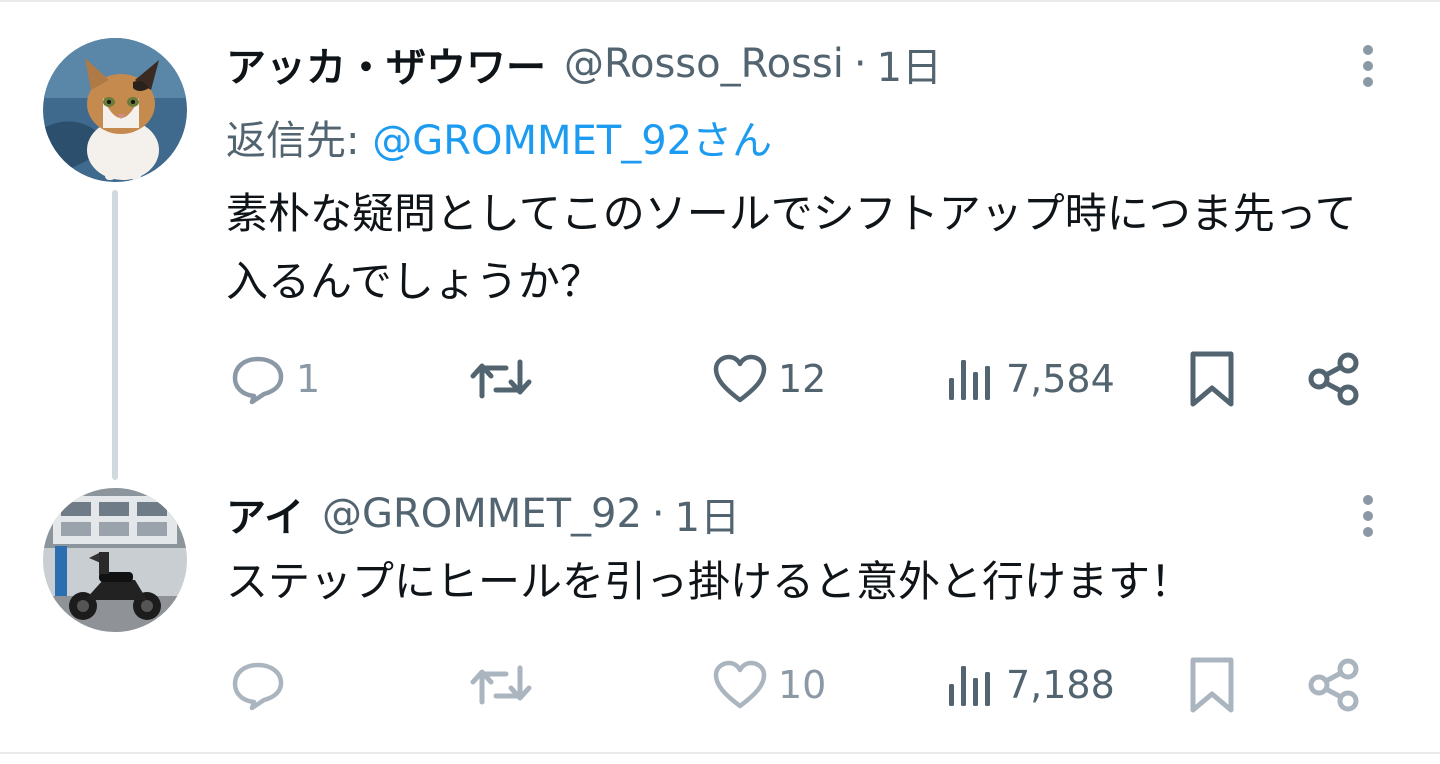  I want to click on user-handle: @GROMMET_92, so click(482, 514).